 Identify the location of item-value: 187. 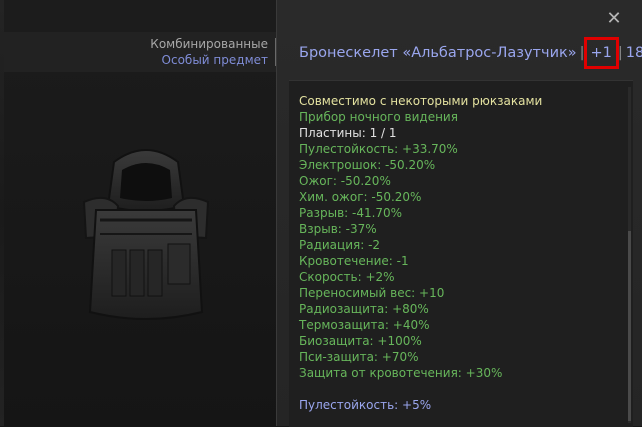
(633, 53).